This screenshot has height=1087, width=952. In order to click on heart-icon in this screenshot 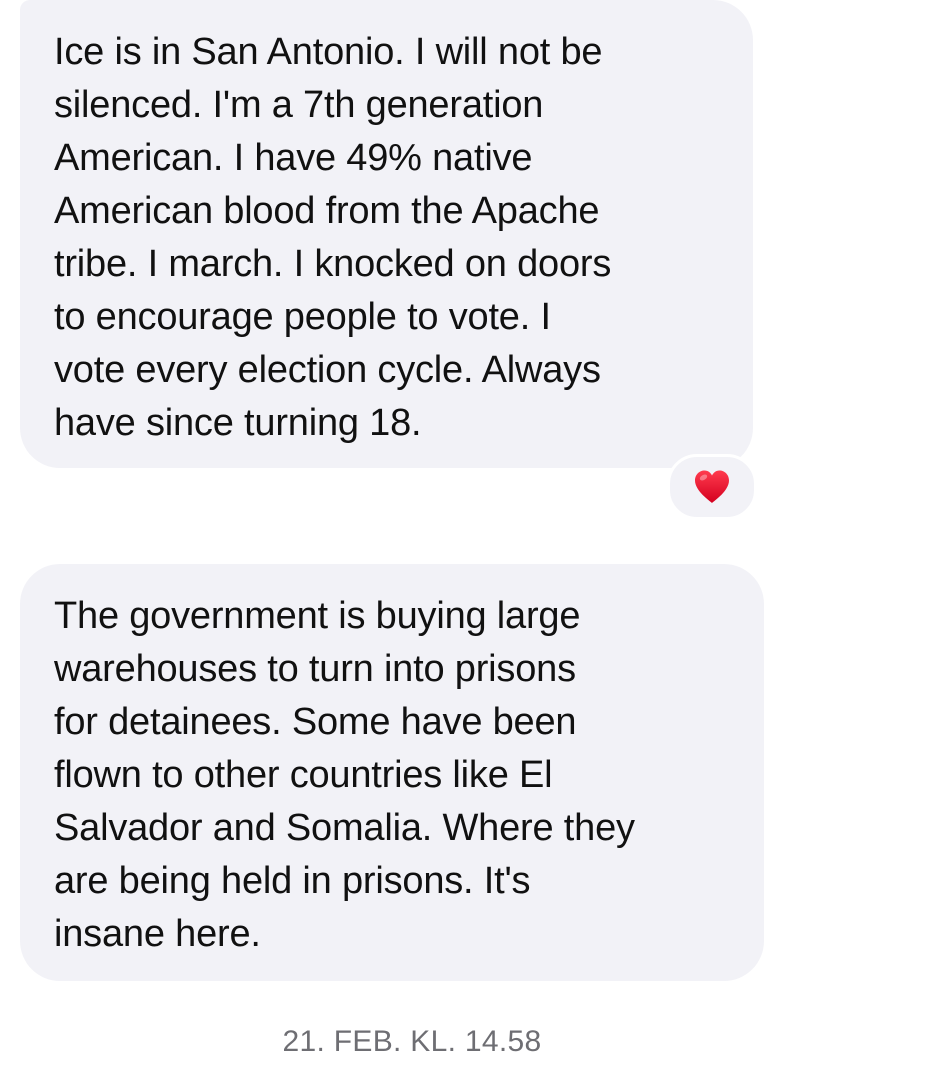, I will do `click(712, 486)`.